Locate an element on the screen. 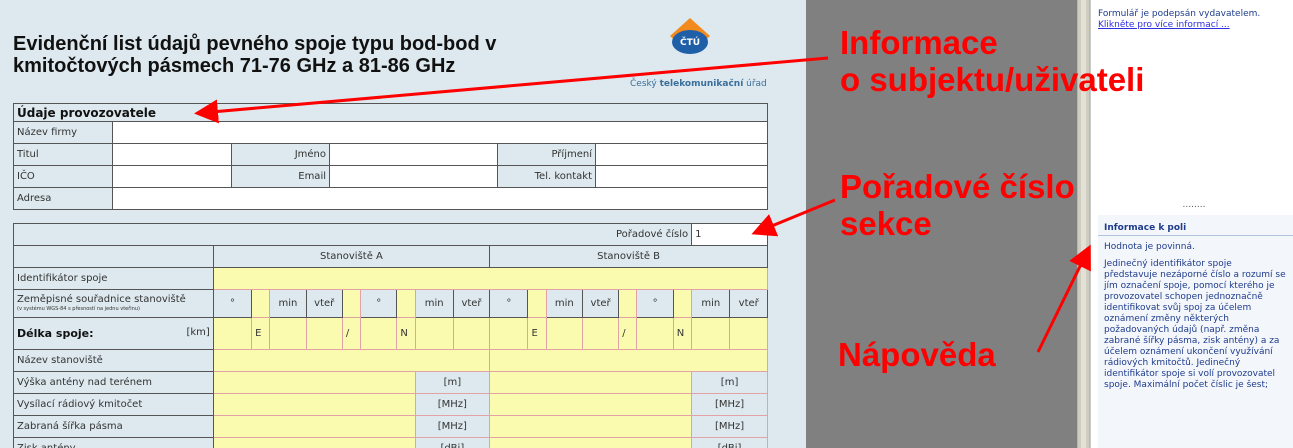 This screenshot has height=448, width=1293. b-gain-unit: [dBi] is located at coordinates (729, 442).